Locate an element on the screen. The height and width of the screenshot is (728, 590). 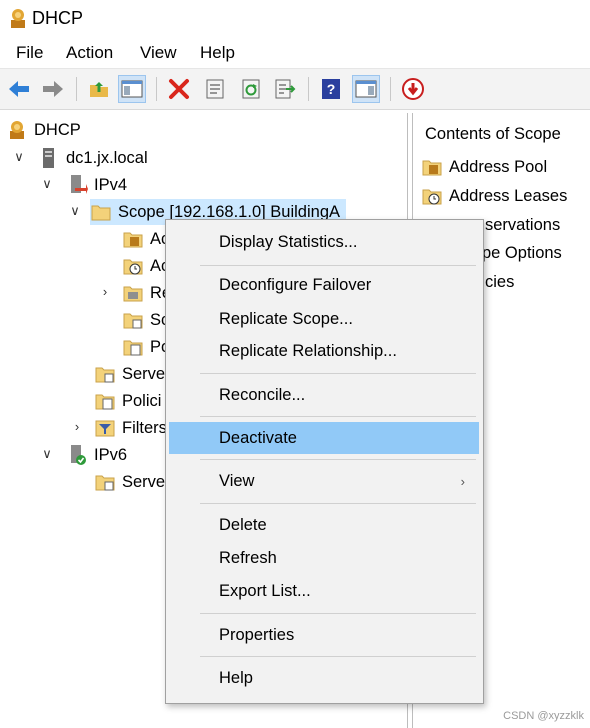
show-hide-action-pane-icon is located at coordinates (366, 89).